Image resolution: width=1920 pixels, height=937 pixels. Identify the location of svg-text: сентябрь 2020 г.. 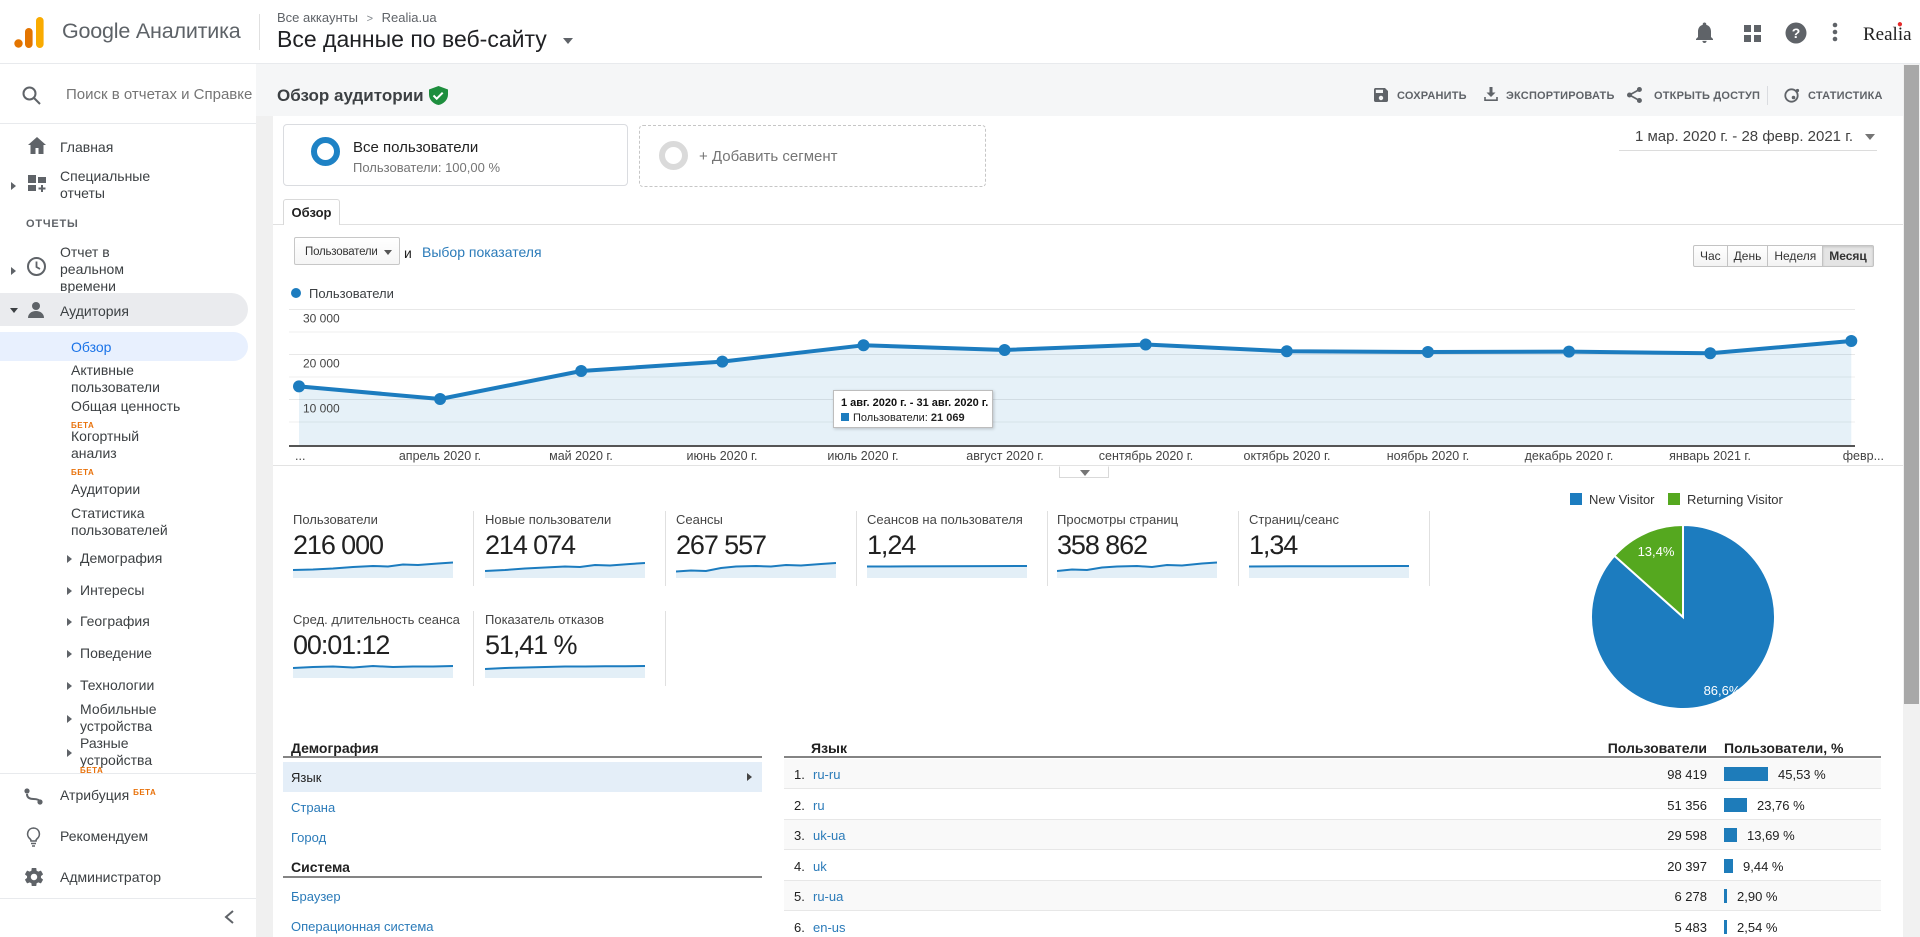
(1146, 456).